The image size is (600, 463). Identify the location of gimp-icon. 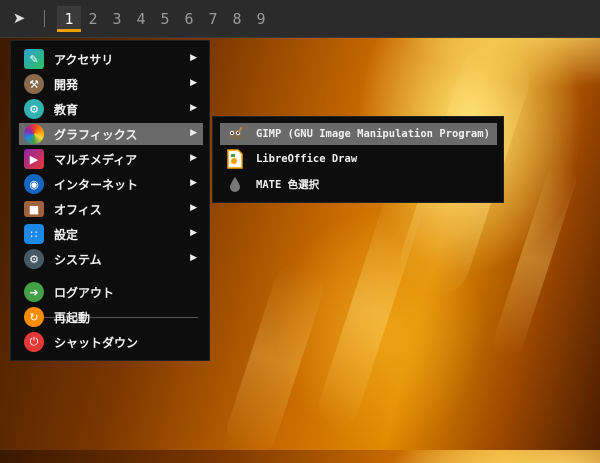
(235, 134).